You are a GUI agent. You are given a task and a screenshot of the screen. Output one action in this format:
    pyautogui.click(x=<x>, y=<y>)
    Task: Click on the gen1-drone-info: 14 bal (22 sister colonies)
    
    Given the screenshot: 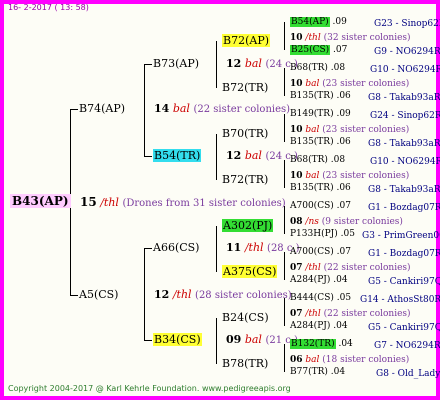 What is the action you would take?
    pyautogui.click(x=222, y=109)
    